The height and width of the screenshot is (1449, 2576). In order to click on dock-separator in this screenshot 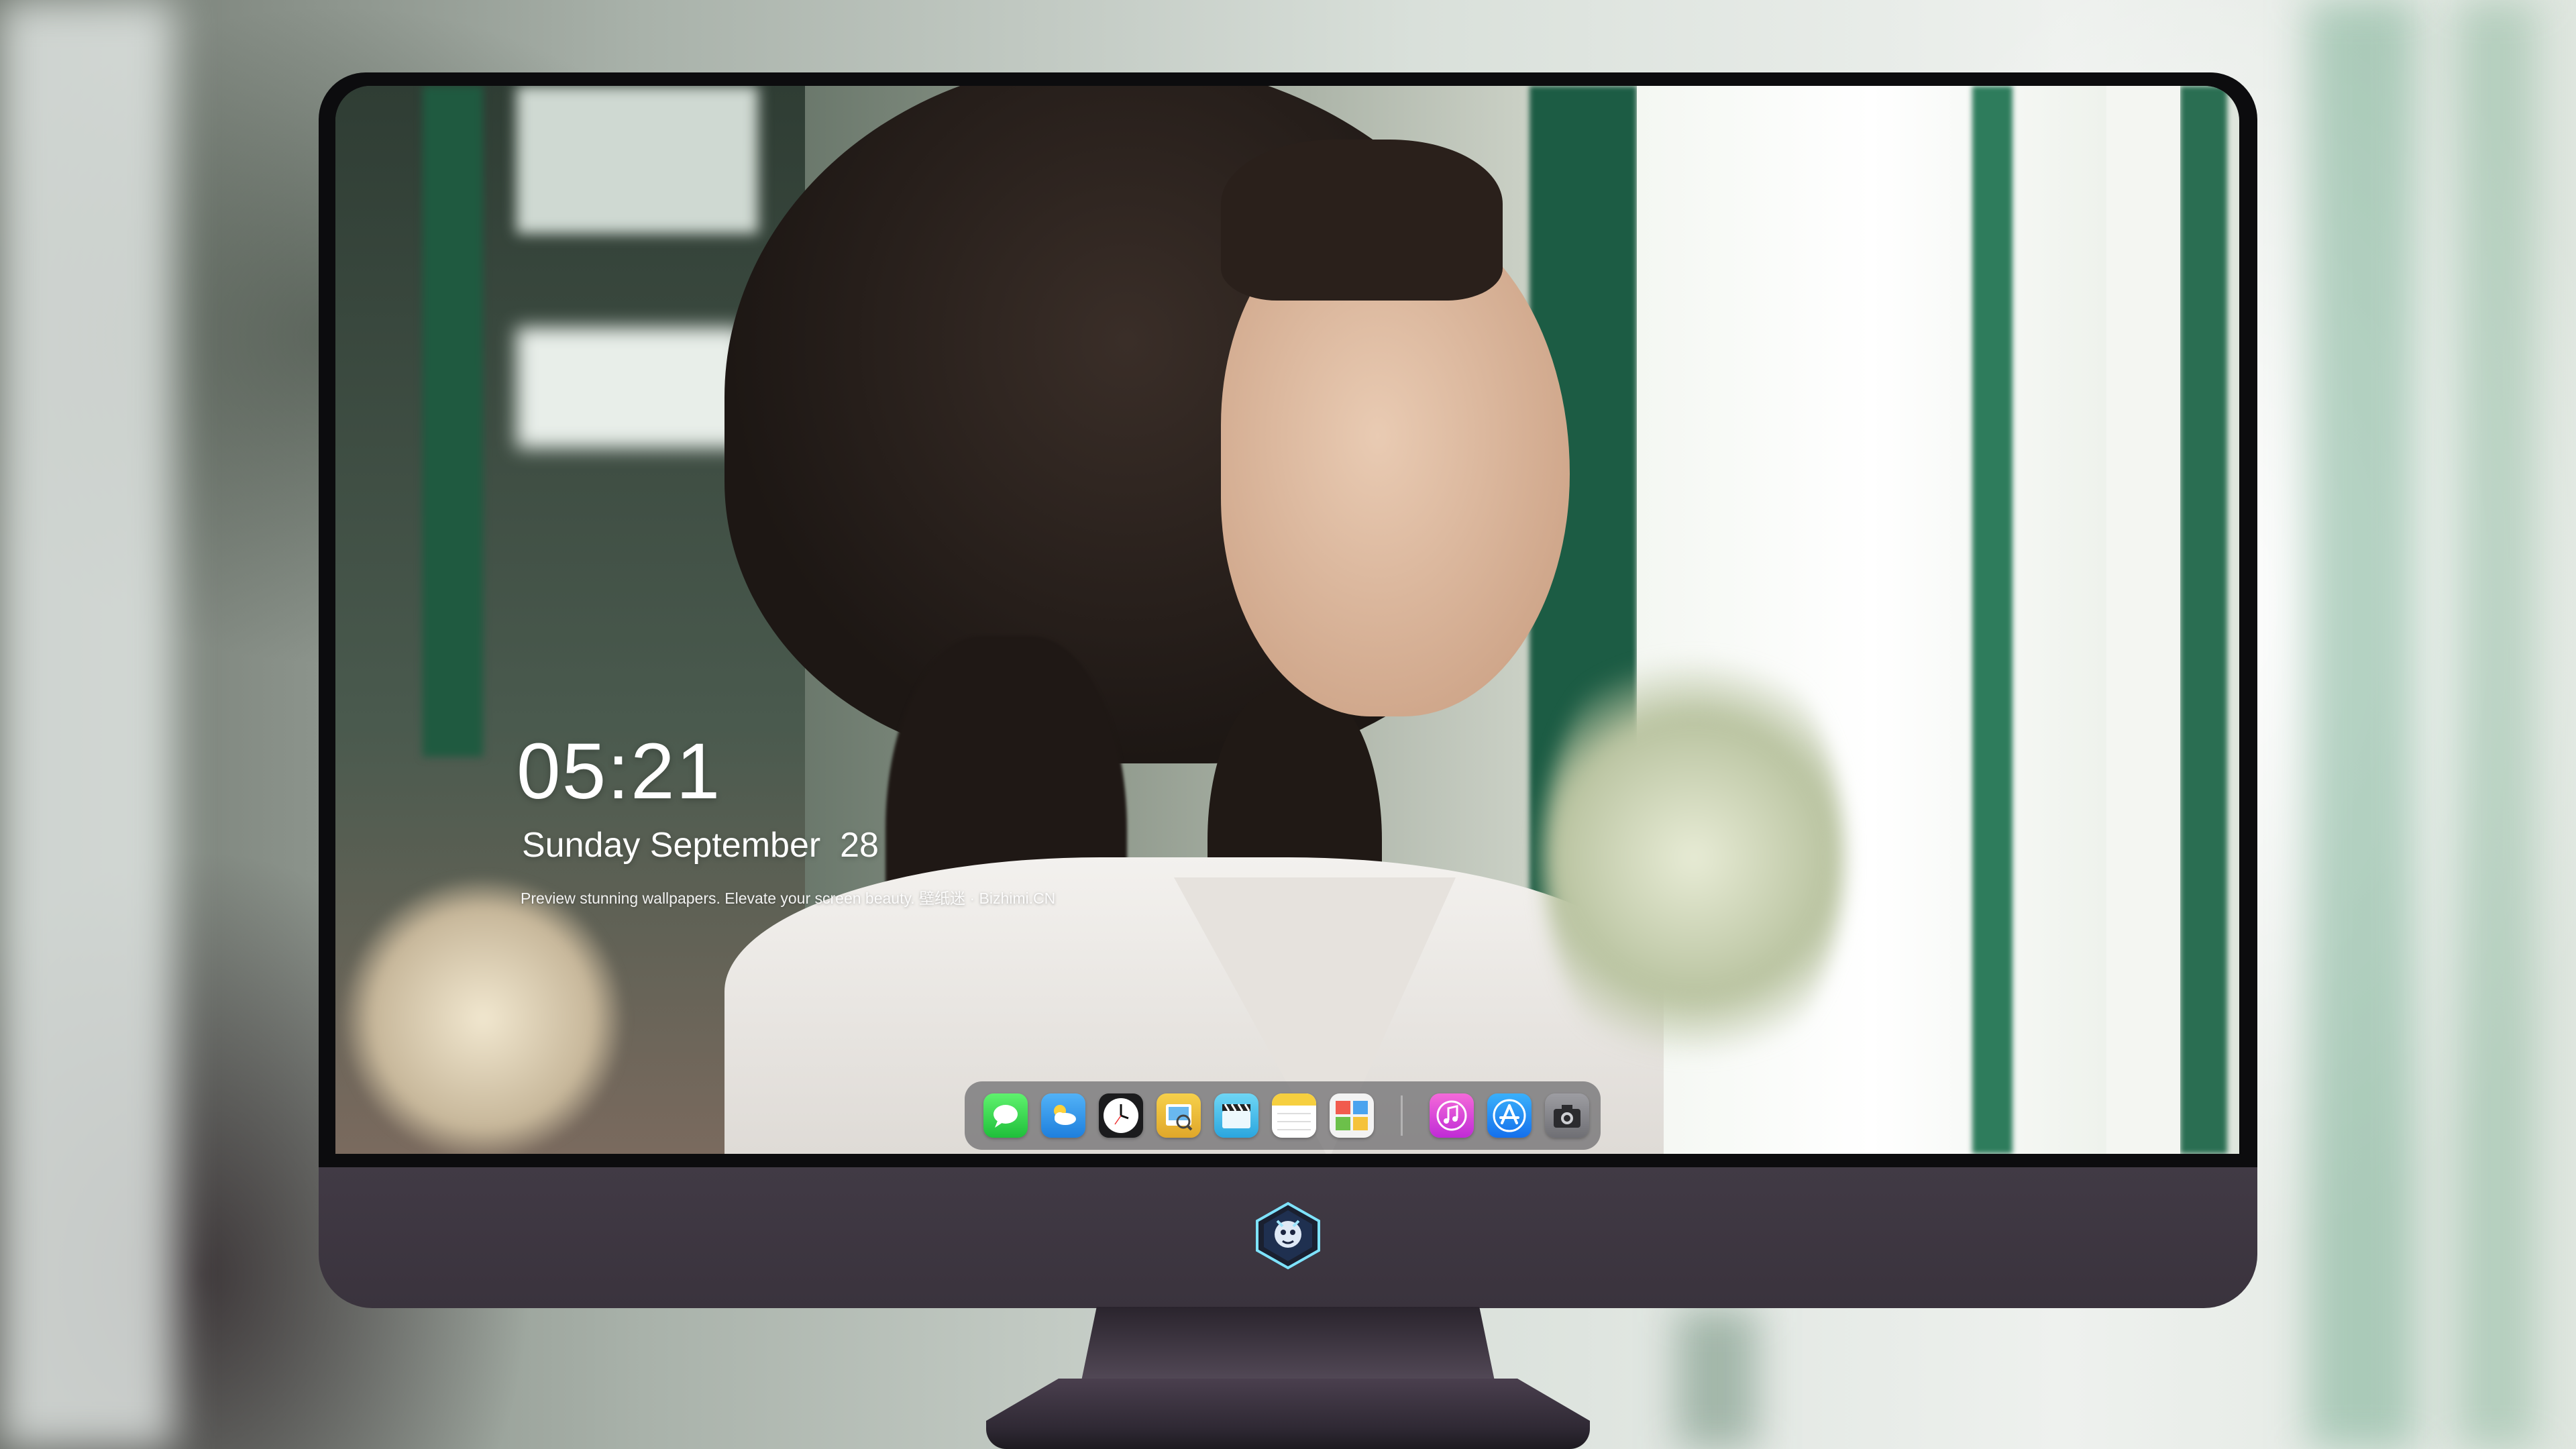, I will do `click(1402, 1115)`.